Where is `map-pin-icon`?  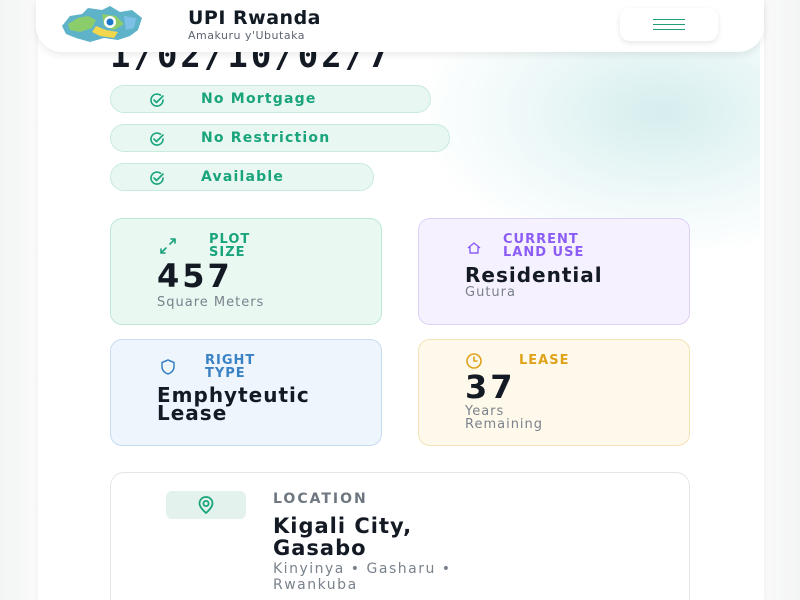
map-pin-icon is located at coordinates (206, 505).